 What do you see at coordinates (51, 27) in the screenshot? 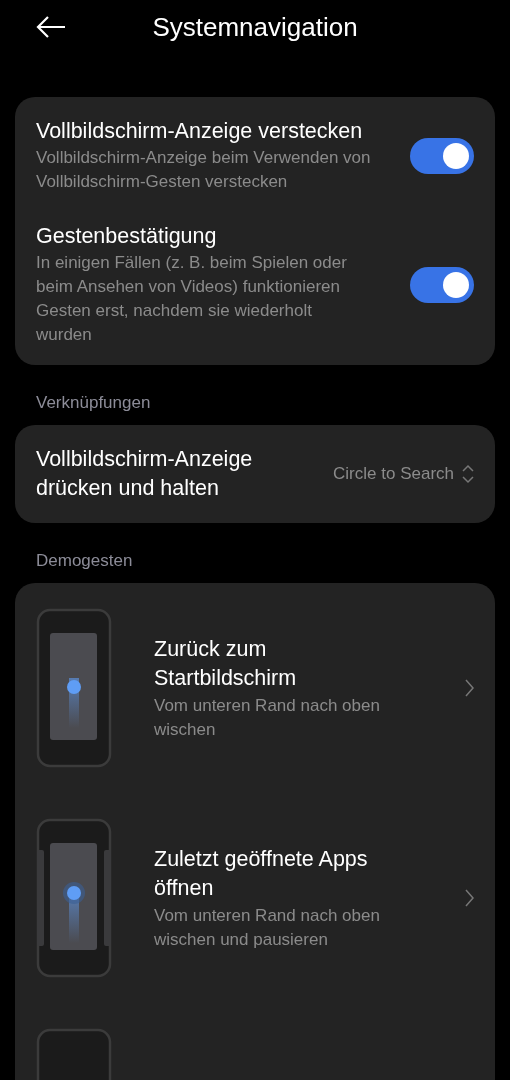
I see `back-button` at bounding box center [51, 27].